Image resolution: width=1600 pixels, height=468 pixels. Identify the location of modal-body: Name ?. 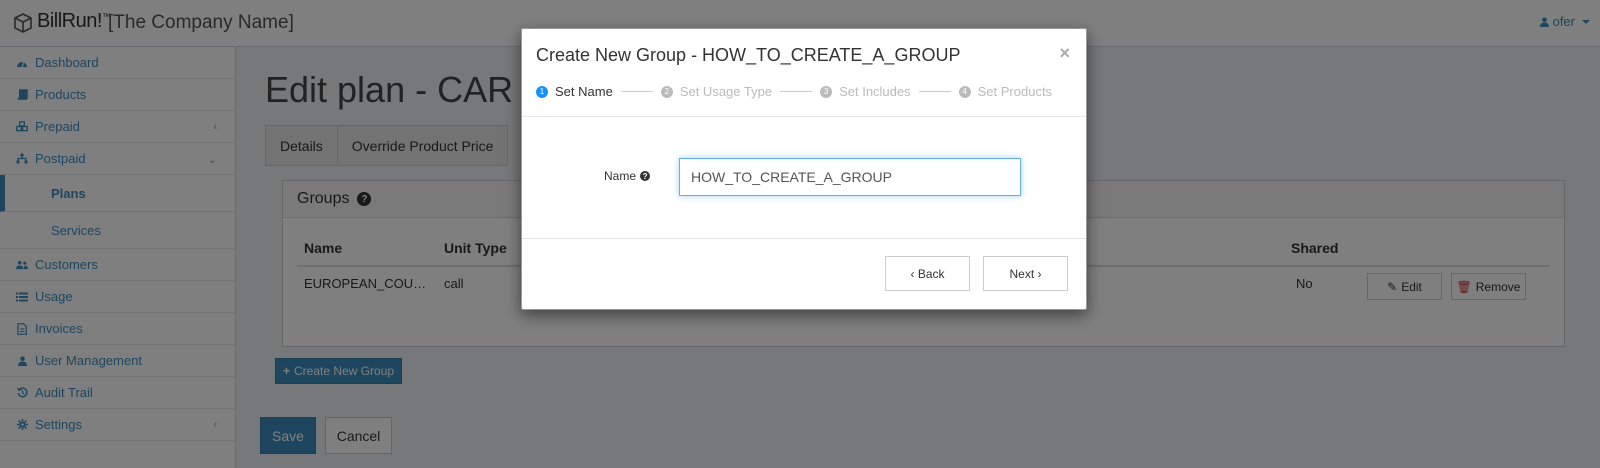
(804, 178).